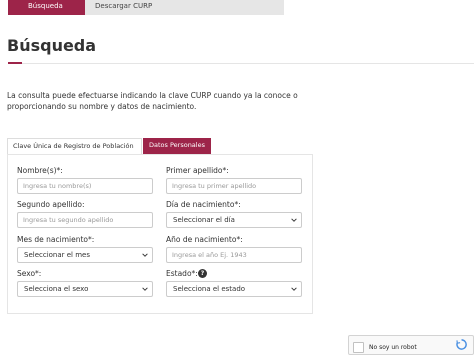 Image resolution: width=474 pixels, height=355 pixels. Describe the element at coordinates (85, 186) in the screenshot. I see `nombres-input` at that location.